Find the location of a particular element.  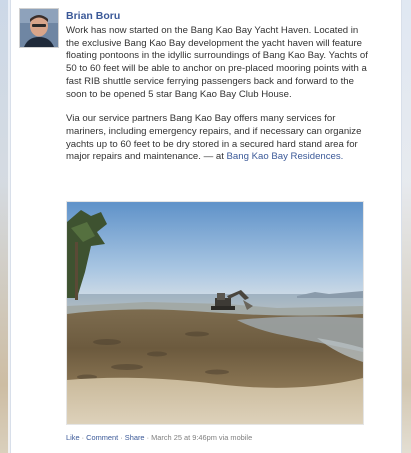

background-left-edge is located at coordinates (4, 226).